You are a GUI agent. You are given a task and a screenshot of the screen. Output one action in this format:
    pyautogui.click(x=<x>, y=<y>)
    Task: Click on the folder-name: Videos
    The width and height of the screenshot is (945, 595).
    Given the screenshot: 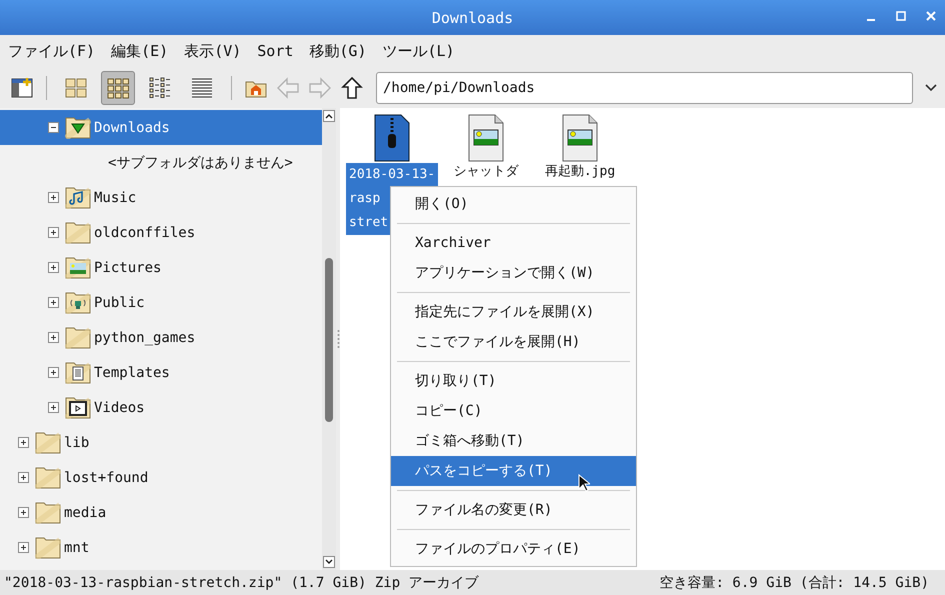 What is the action you would take?
    pyautogui.click(x=119, y=408)
    